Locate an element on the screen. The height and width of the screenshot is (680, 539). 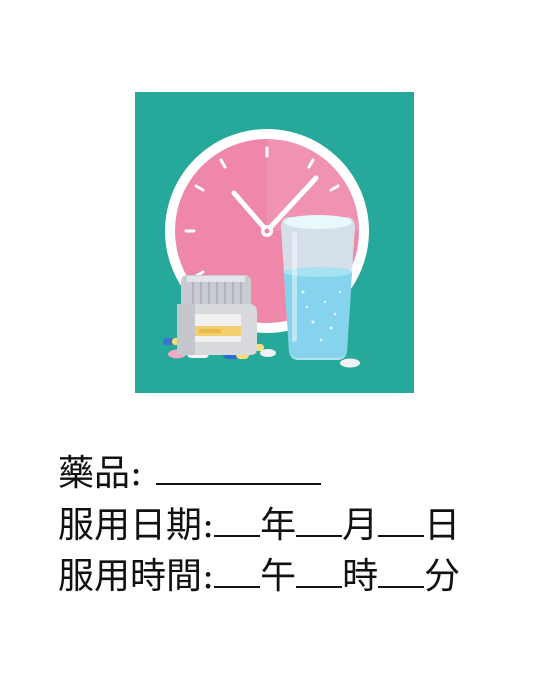
hour-unit: 時 is located at coordinates (360, 576).